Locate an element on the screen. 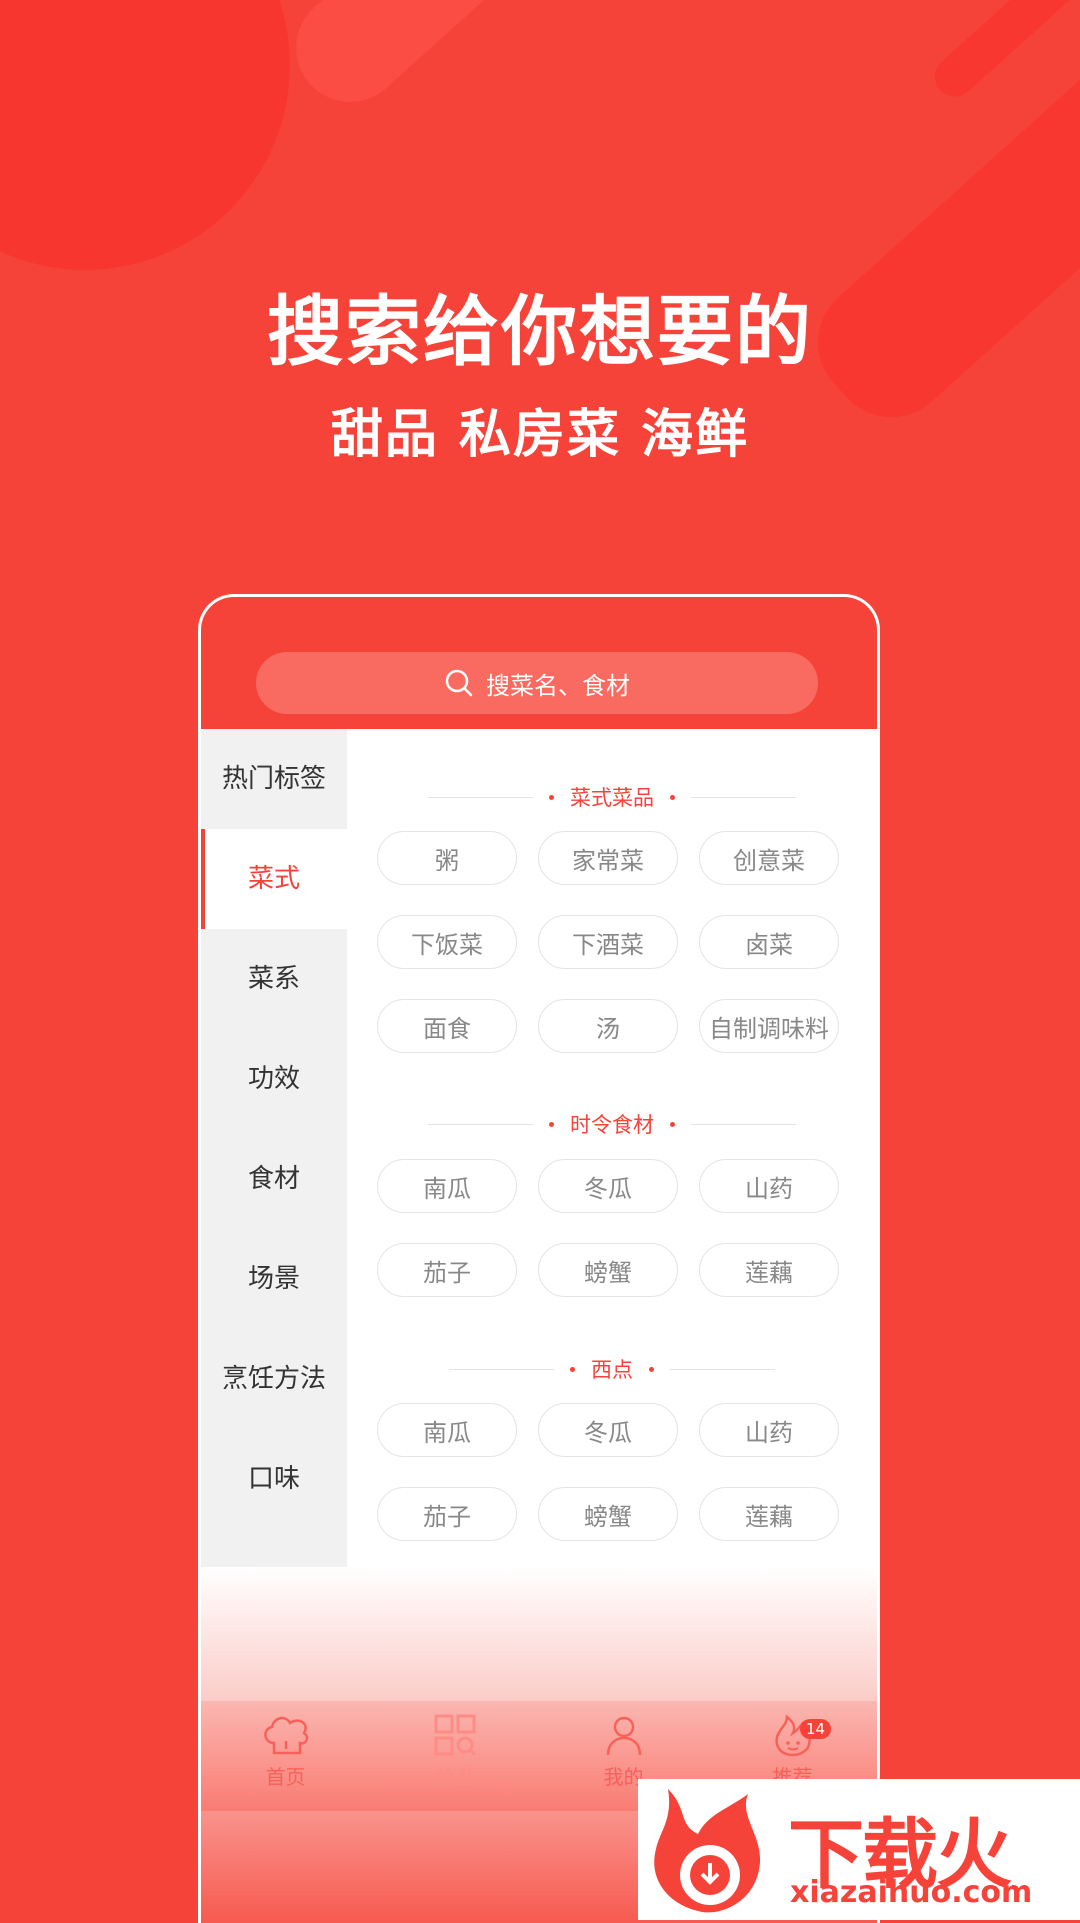 Image resolution: width=1080 pixels, height=1923 pixels. section-title: 菜式菜品 is located at coordinates (612, 797).